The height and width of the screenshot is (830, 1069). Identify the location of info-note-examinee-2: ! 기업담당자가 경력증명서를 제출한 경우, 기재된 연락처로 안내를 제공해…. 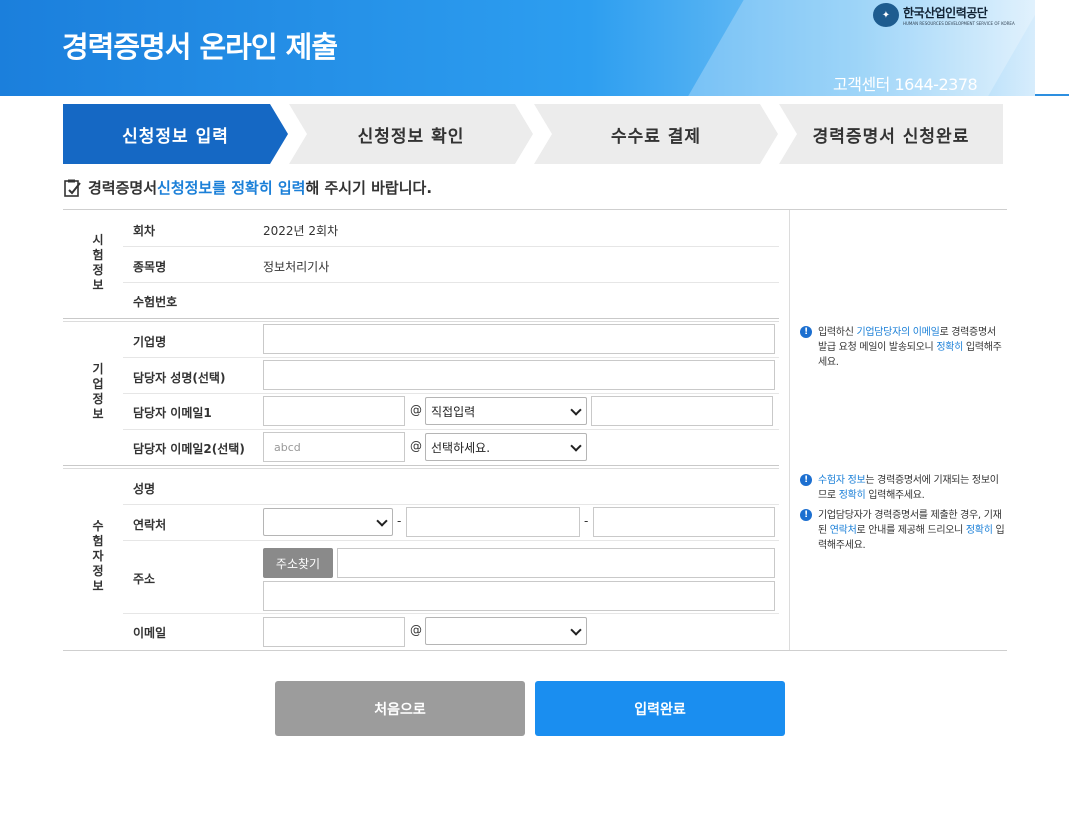
(903, 530).